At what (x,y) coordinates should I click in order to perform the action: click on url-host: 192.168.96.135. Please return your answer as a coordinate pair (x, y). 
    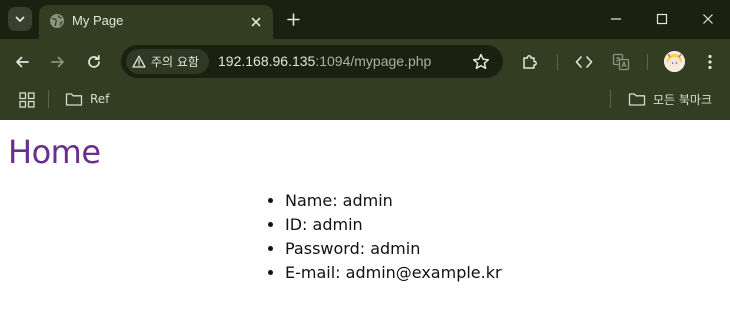
    Looking at the image, I should click on (267, 61).